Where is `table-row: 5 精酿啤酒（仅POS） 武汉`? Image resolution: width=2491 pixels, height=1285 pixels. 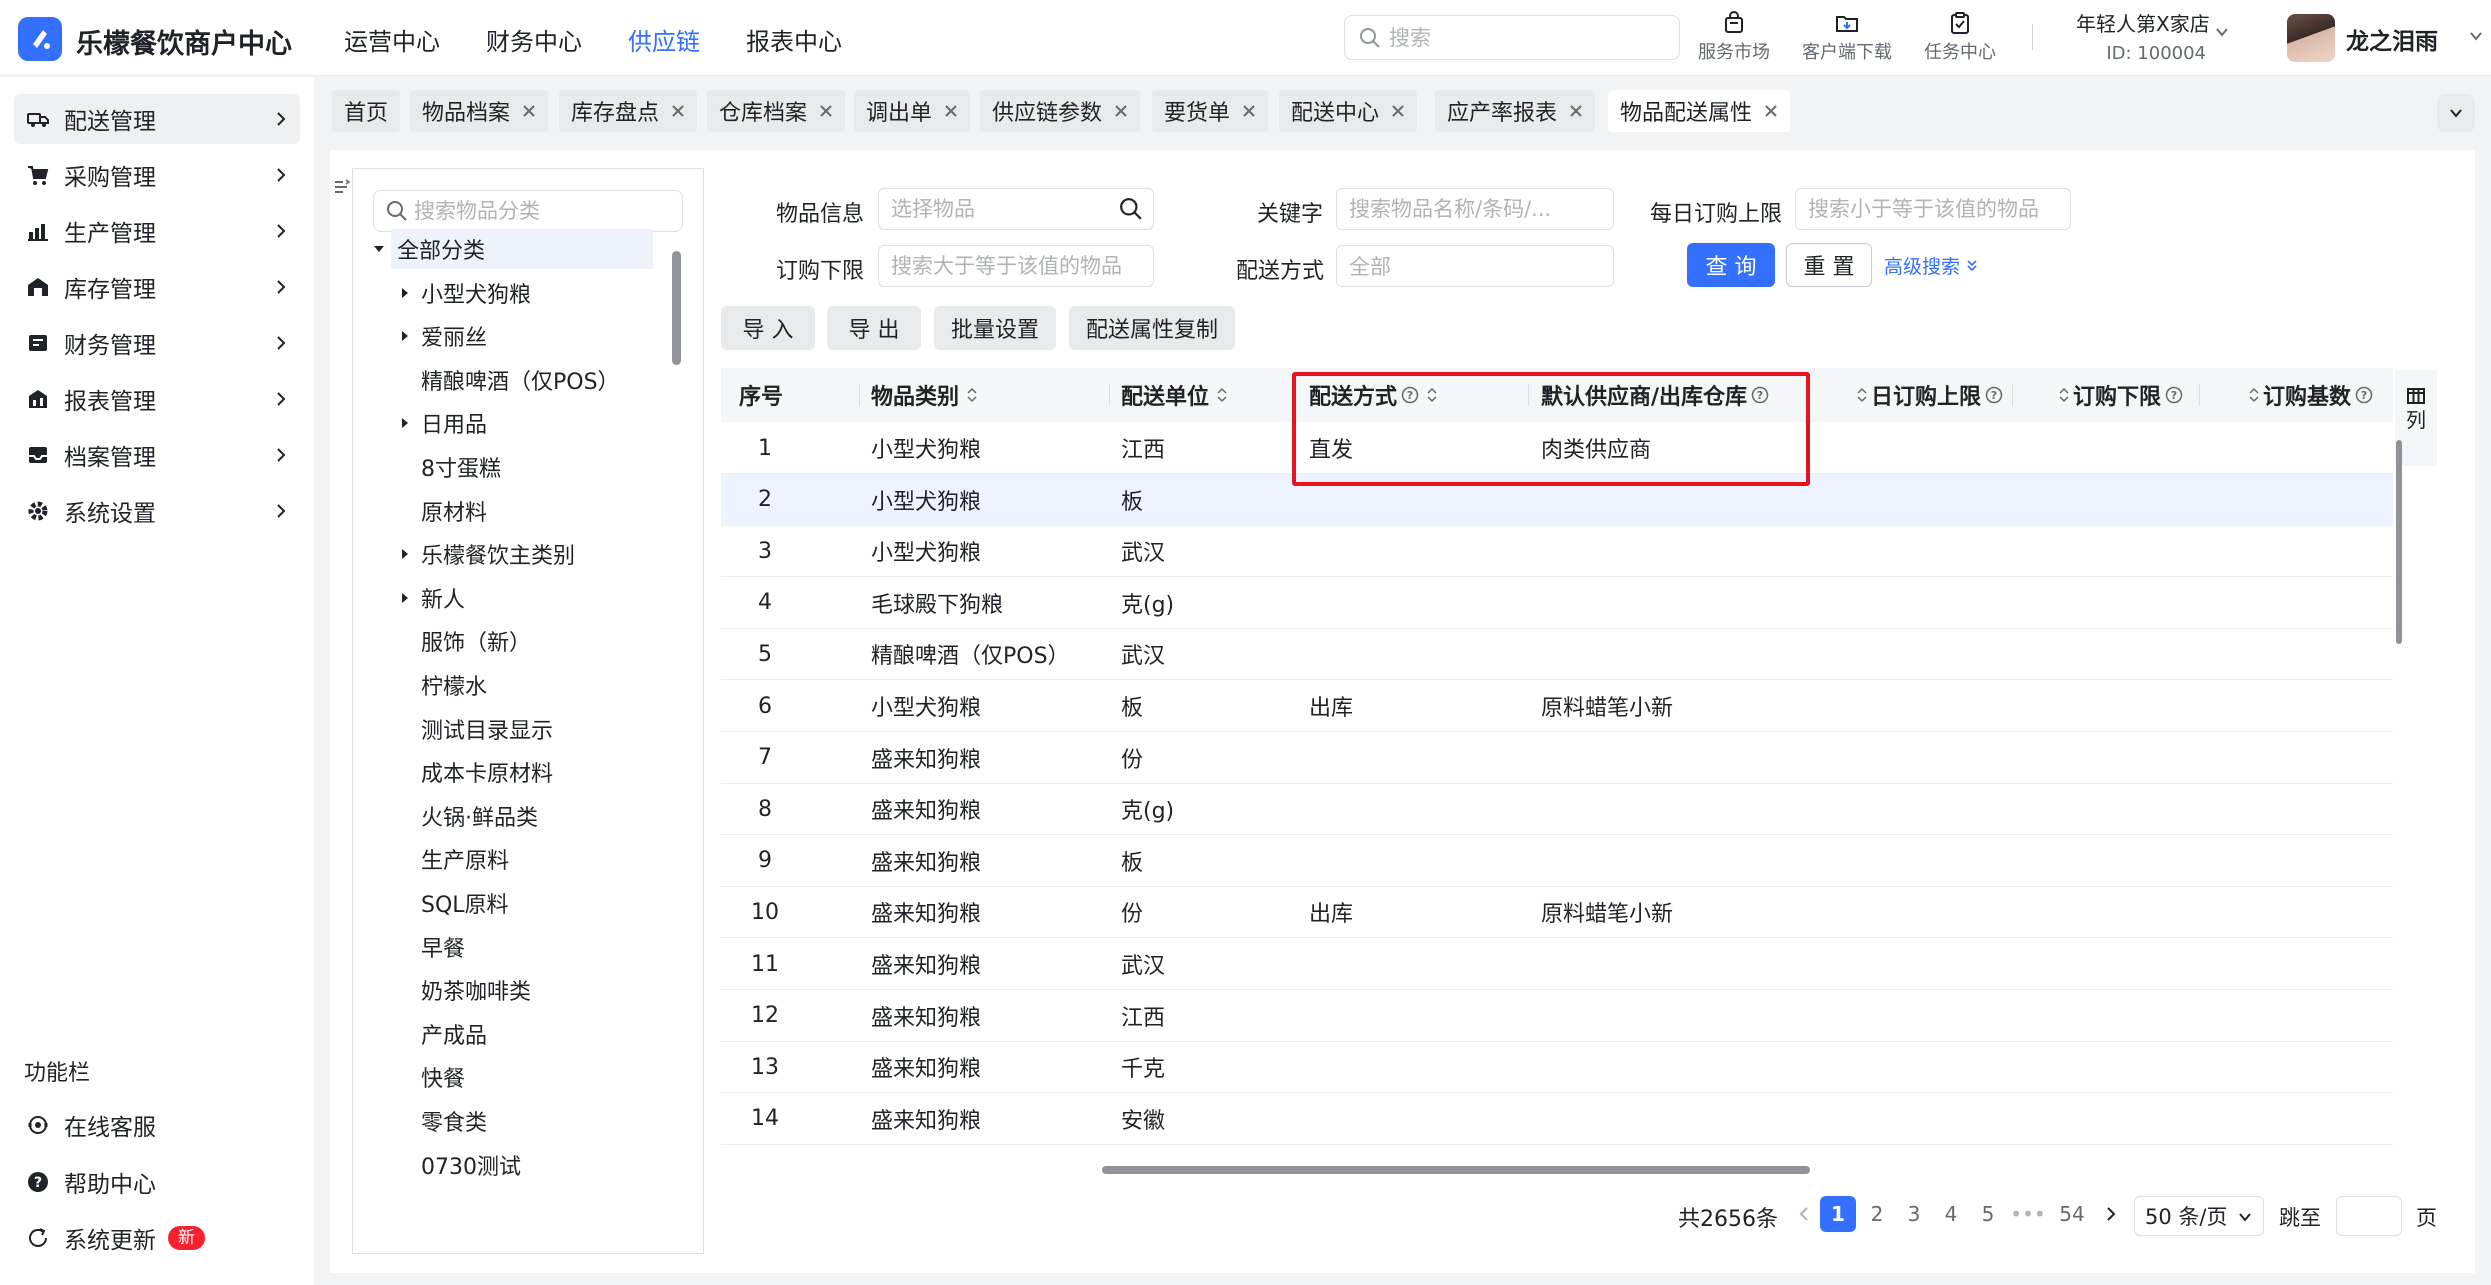 table-row: 5 精酿啤酒（仅POS） 武汉 is located at coordinates (1557, 654).